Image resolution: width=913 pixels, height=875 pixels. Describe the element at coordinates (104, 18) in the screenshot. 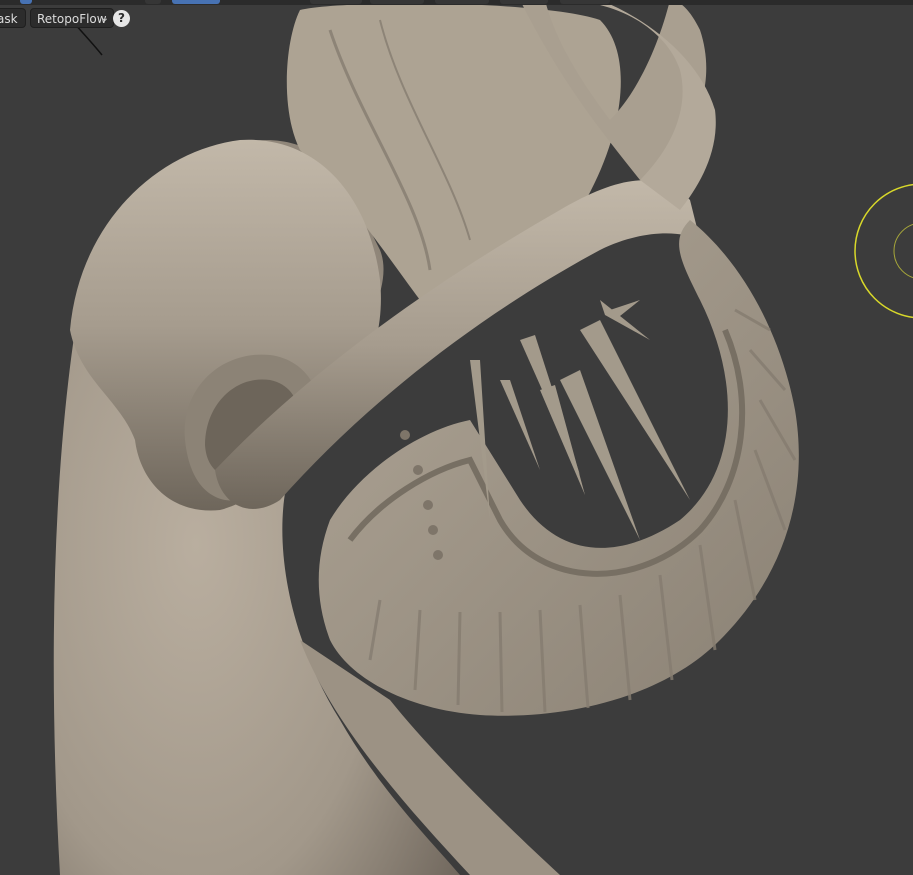

I see `chevron-down-icon: ⌄` at that location.